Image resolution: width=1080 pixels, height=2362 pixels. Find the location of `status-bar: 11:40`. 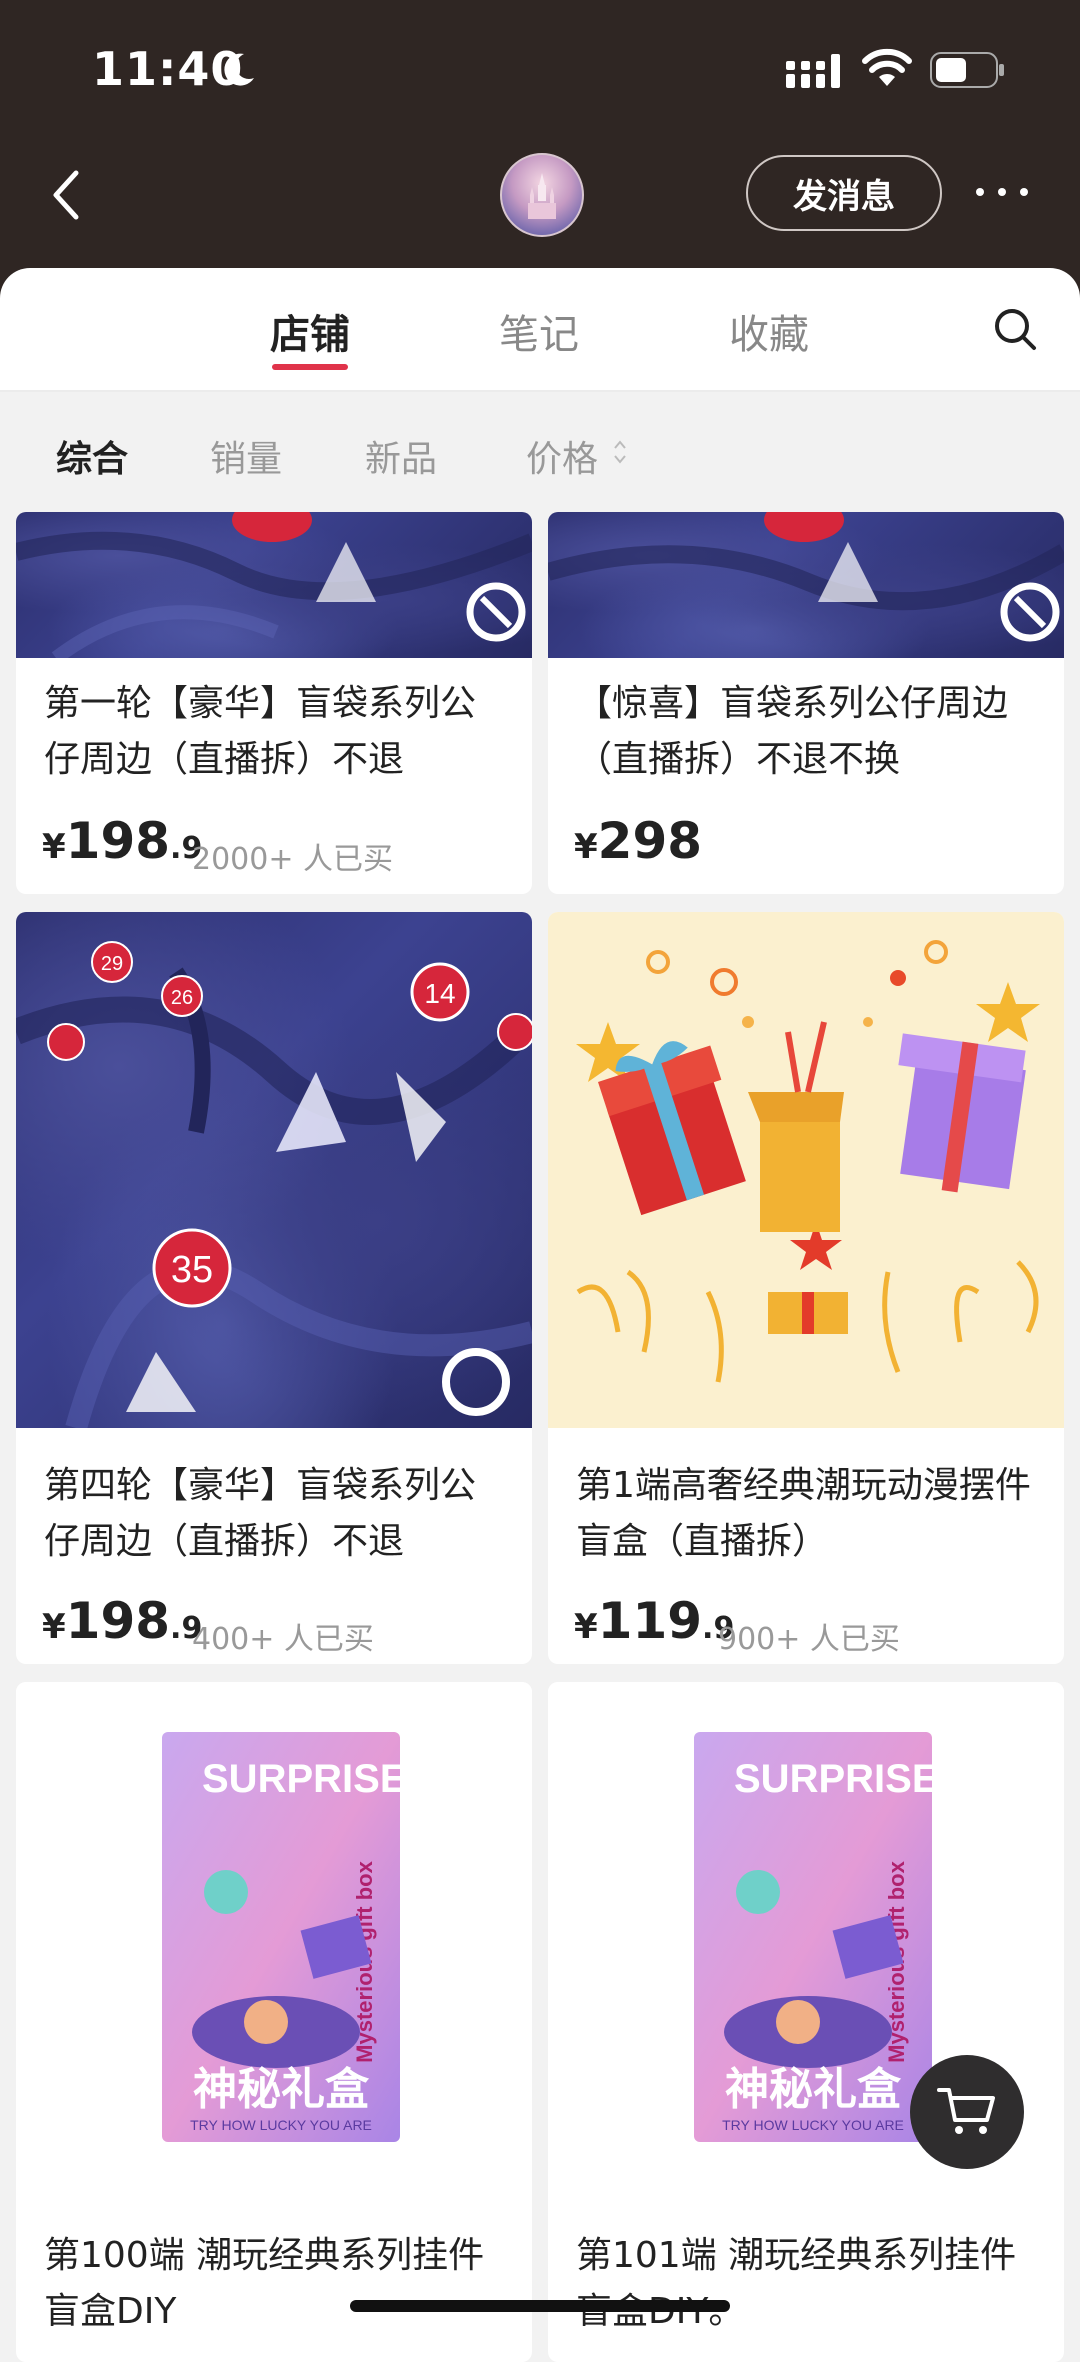

status-bar: 11:40 is located at coordinates (540, 70).